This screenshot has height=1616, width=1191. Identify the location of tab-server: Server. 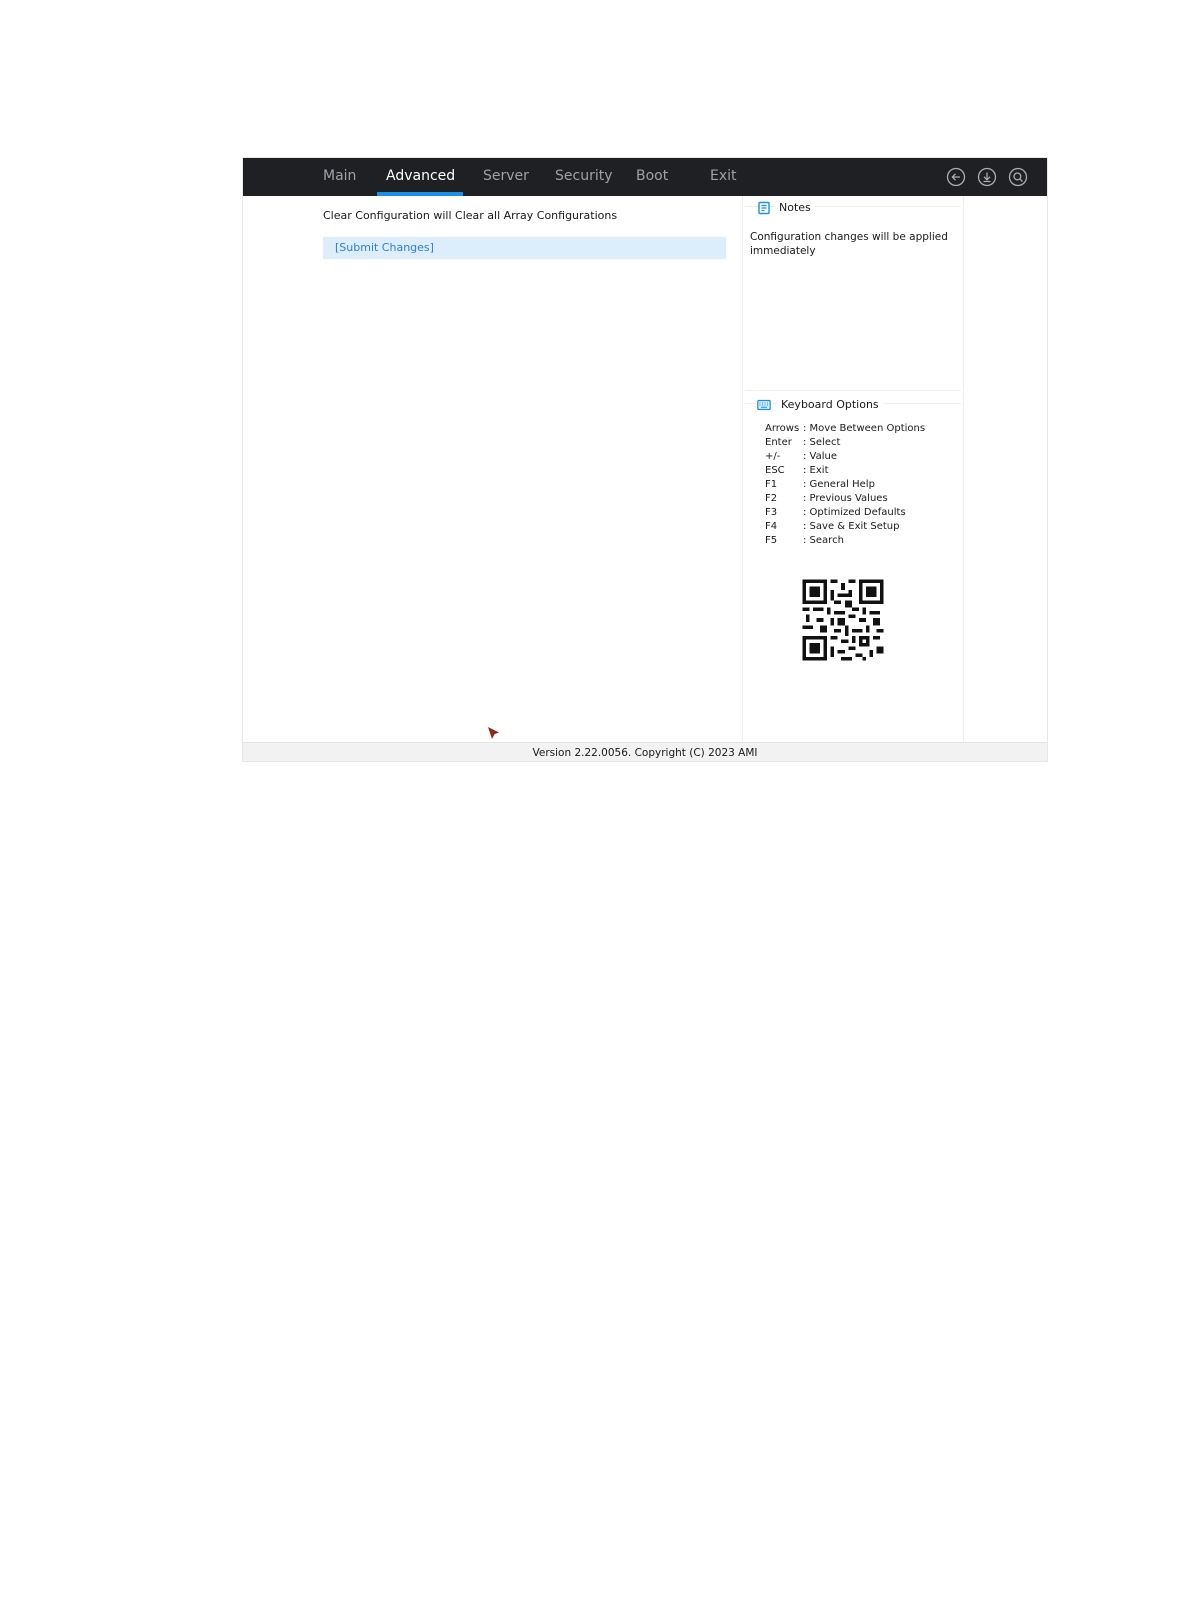
(506, 177).